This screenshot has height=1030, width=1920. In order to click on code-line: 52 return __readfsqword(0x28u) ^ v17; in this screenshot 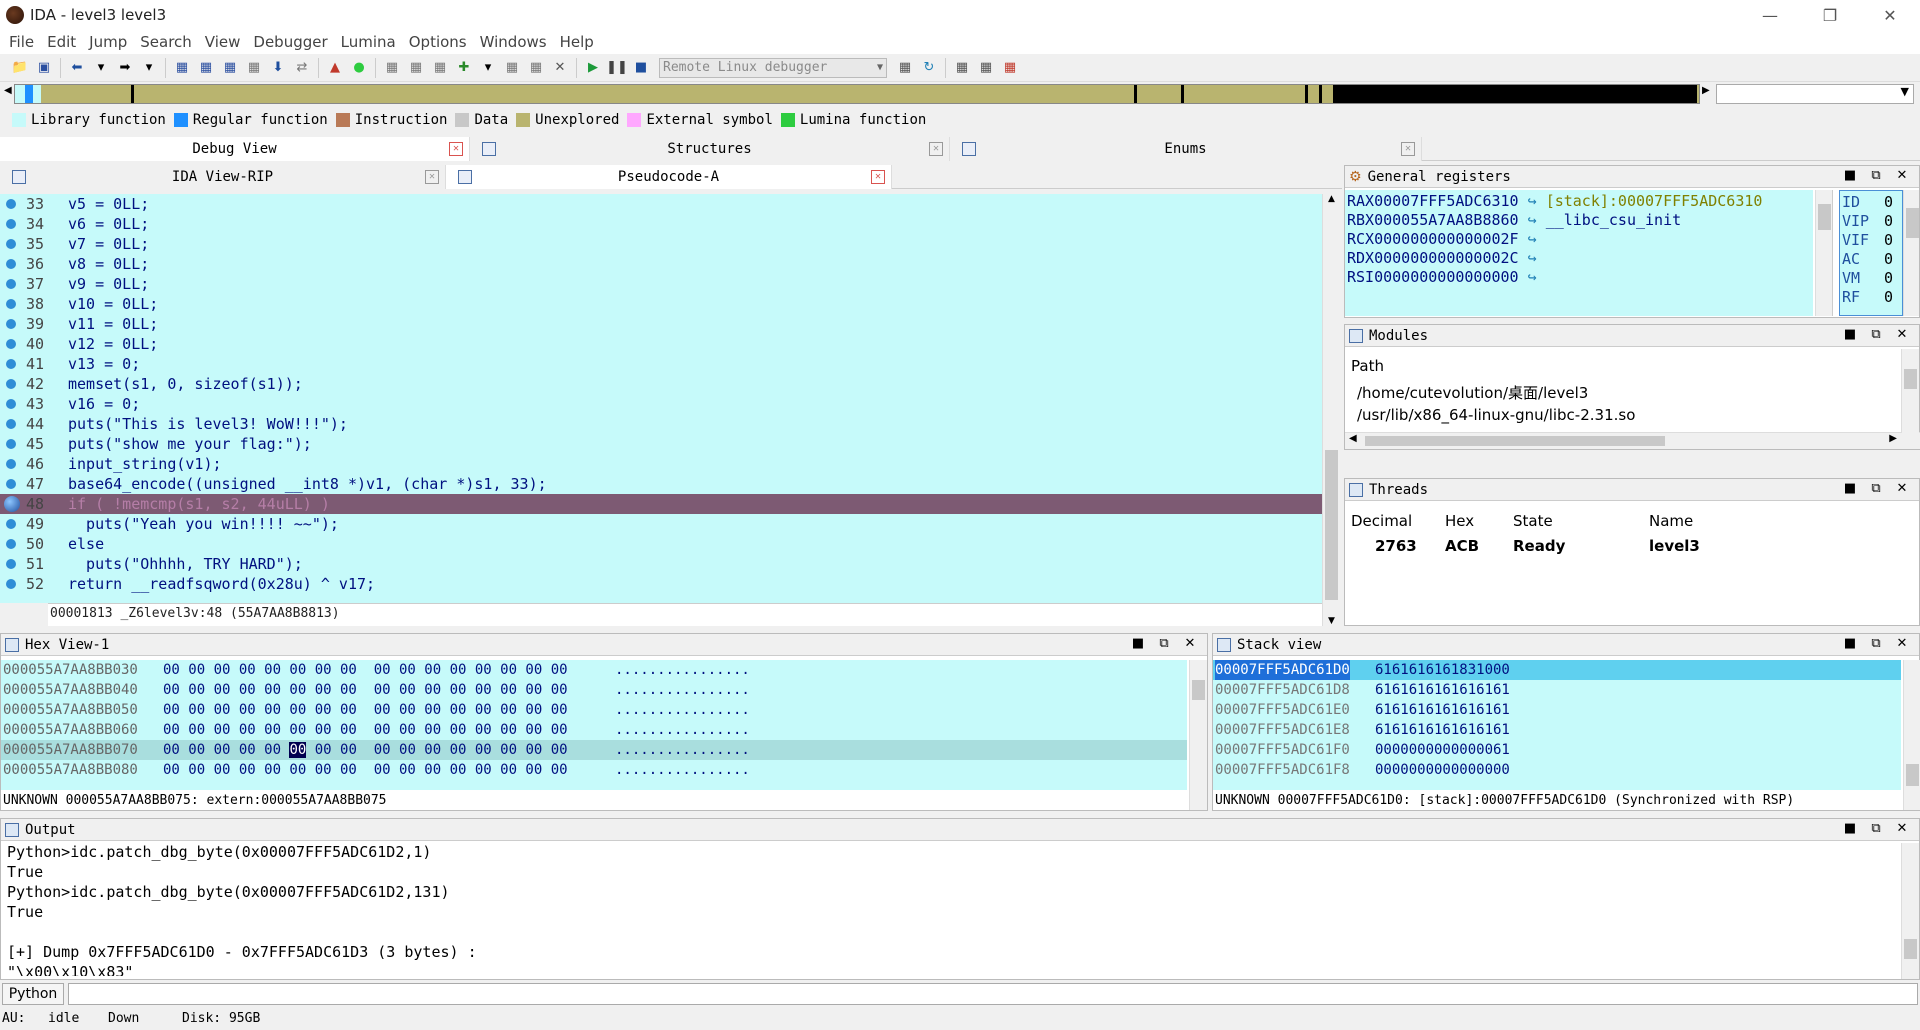, I will do `click(661, 584)`.